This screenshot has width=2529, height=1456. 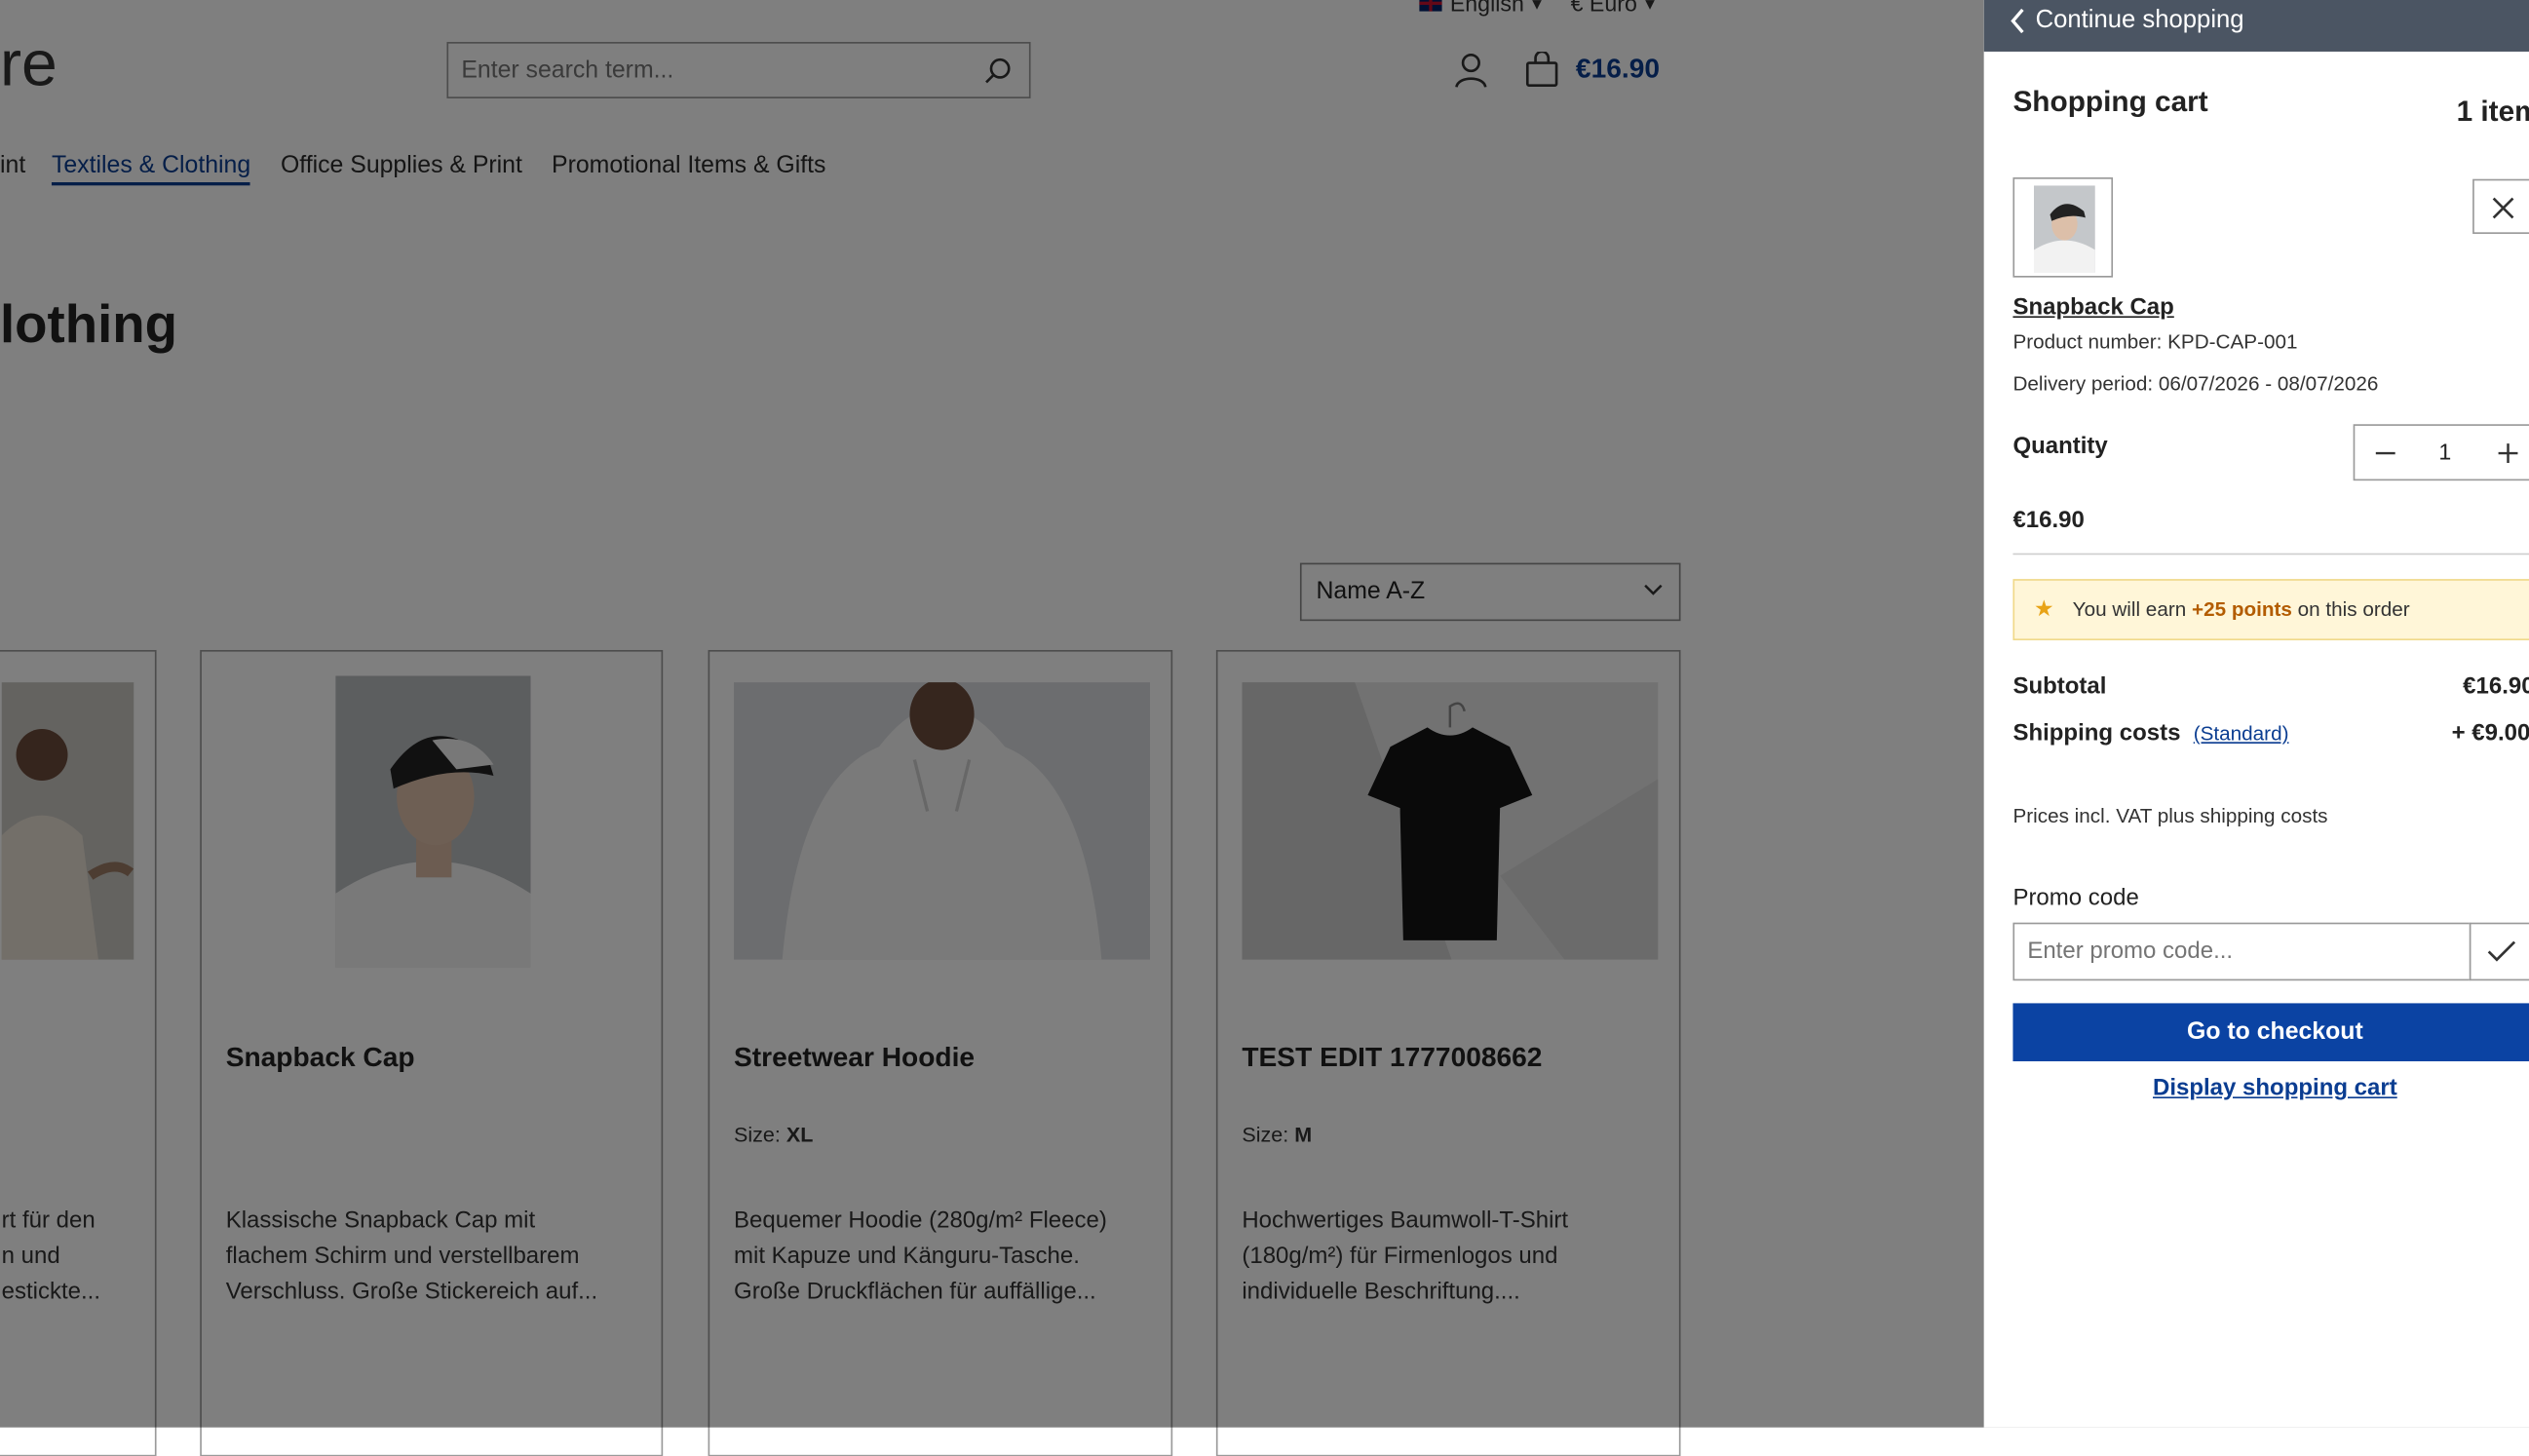 I want to click on apply-promo-button, so click(x=2499, y=951).